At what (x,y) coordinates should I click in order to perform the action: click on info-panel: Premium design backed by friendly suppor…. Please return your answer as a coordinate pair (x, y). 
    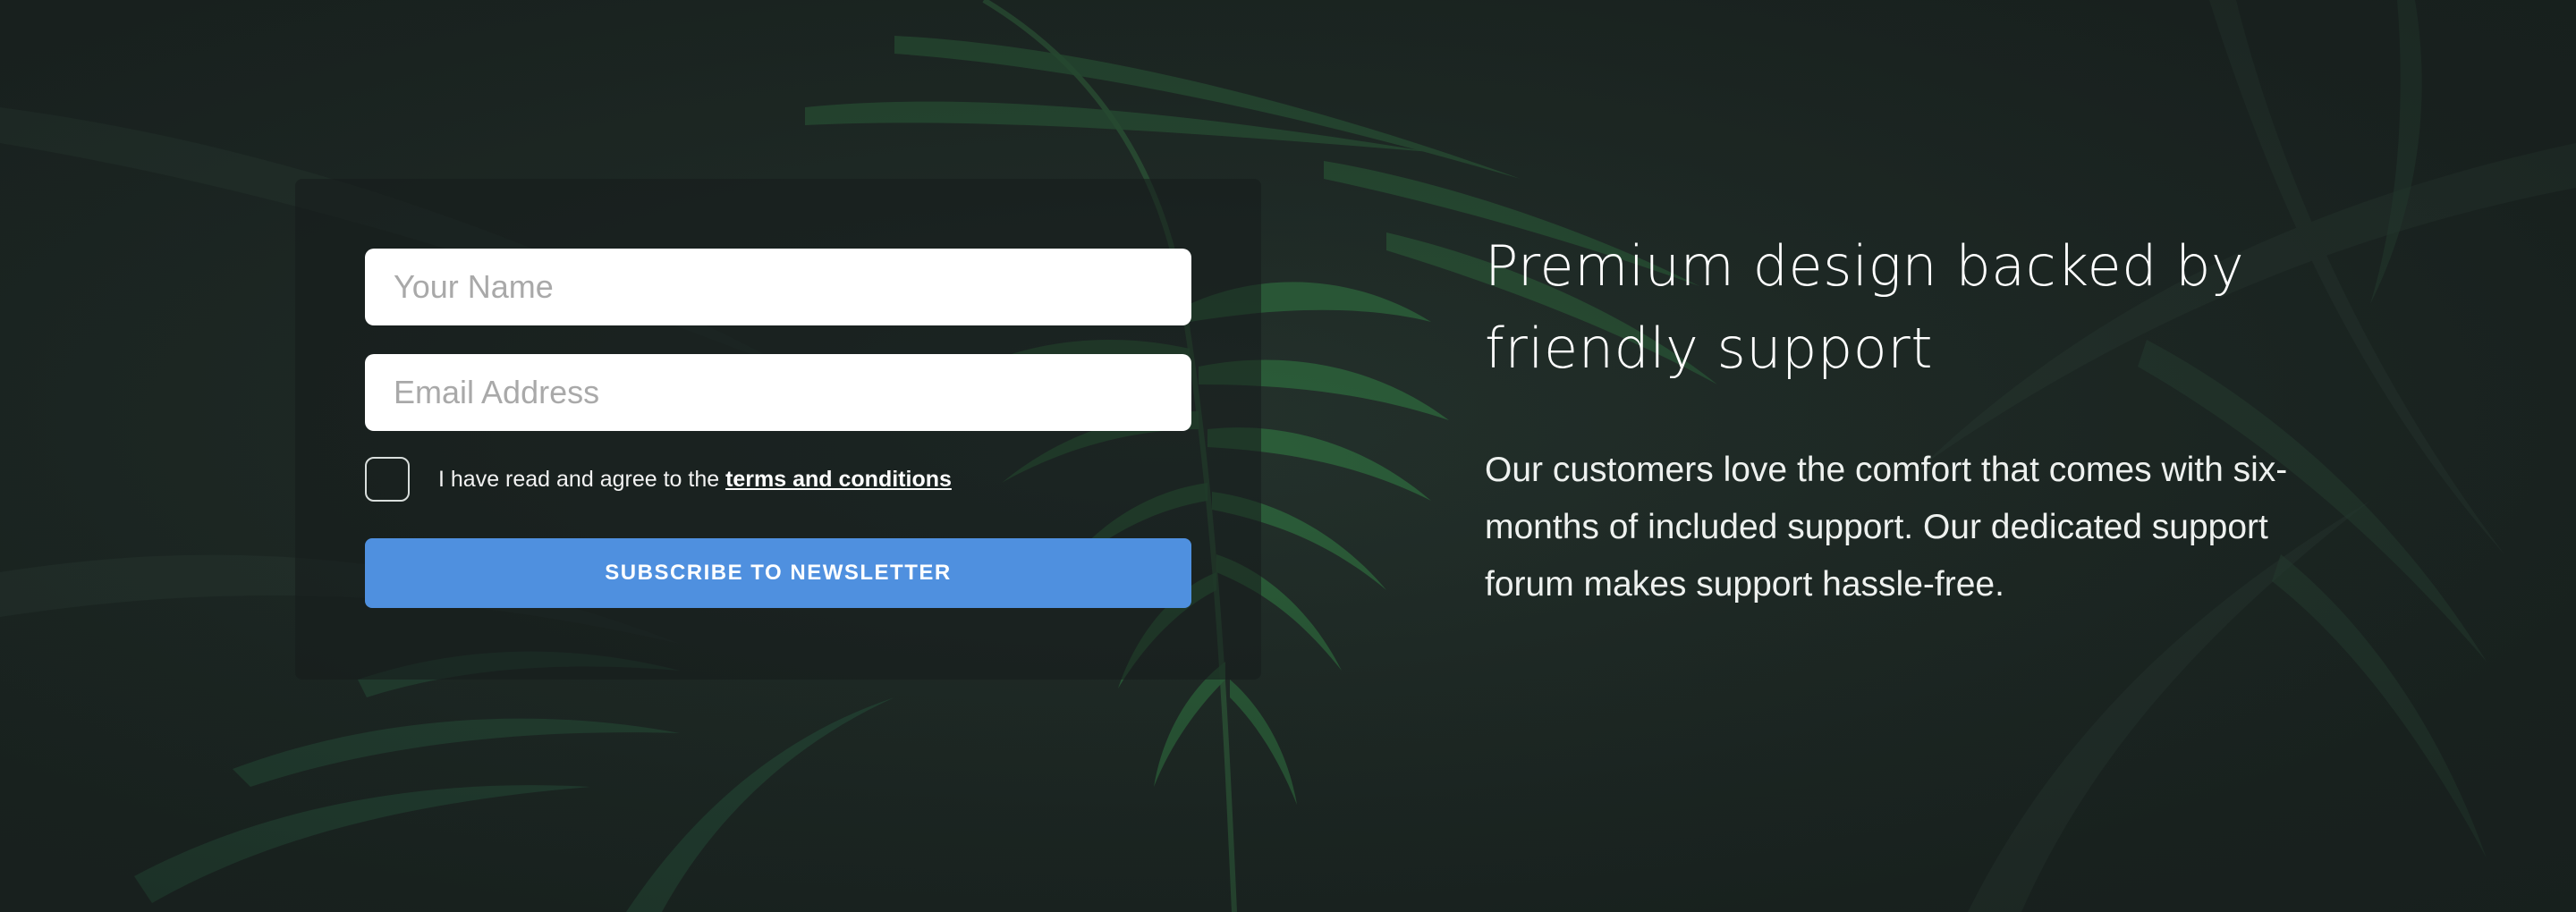
    Looking at the image, I should click on (1887, 419).